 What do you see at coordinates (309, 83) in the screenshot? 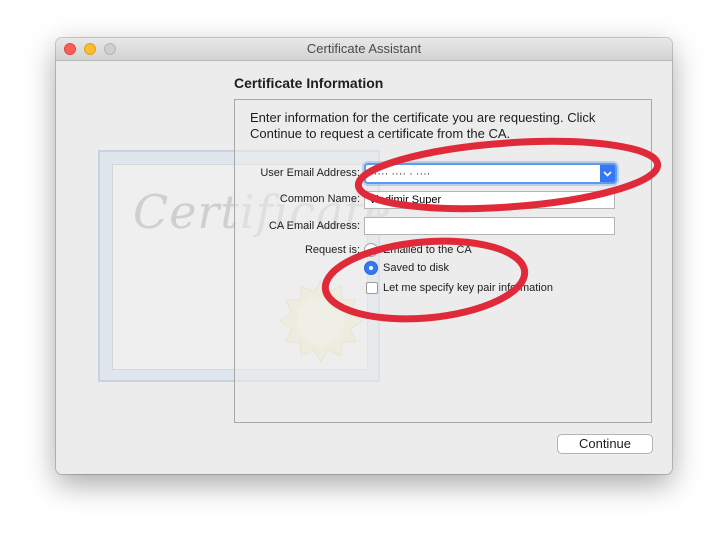
I see `page-title: Certificate Information` at bounding box center [309, 83].